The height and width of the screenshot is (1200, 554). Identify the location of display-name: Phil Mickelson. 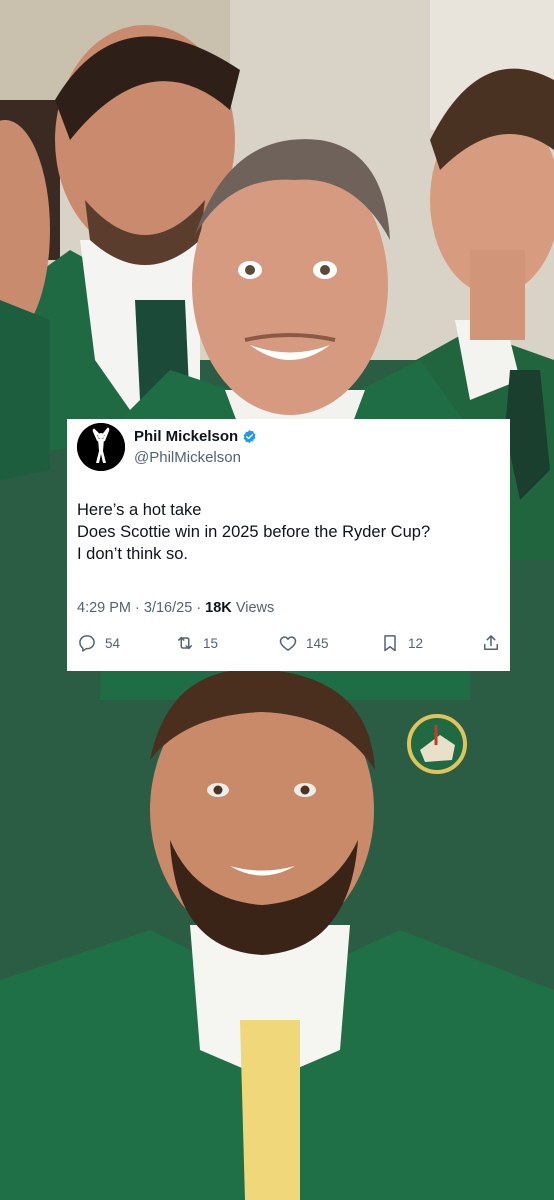
(186, 436).